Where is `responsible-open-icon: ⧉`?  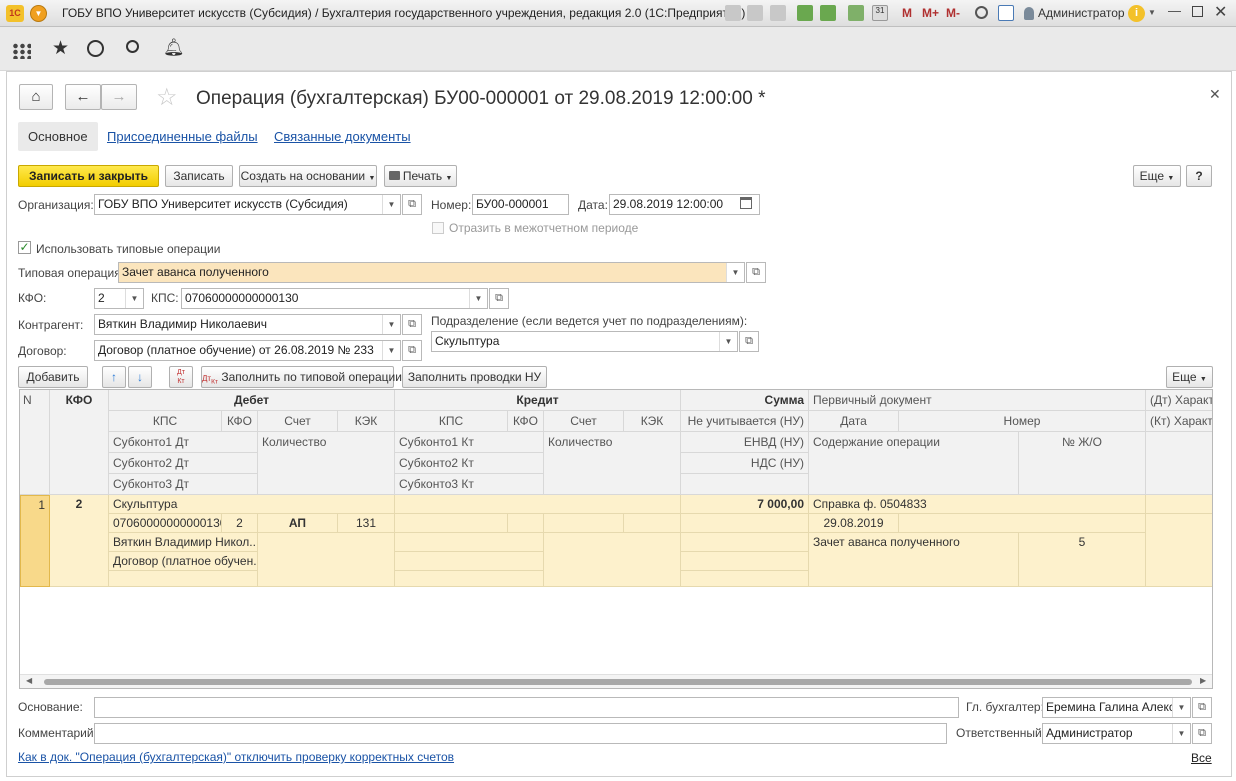
responsible-open-icon: ⧉ is located at coordinates (1202, 733).